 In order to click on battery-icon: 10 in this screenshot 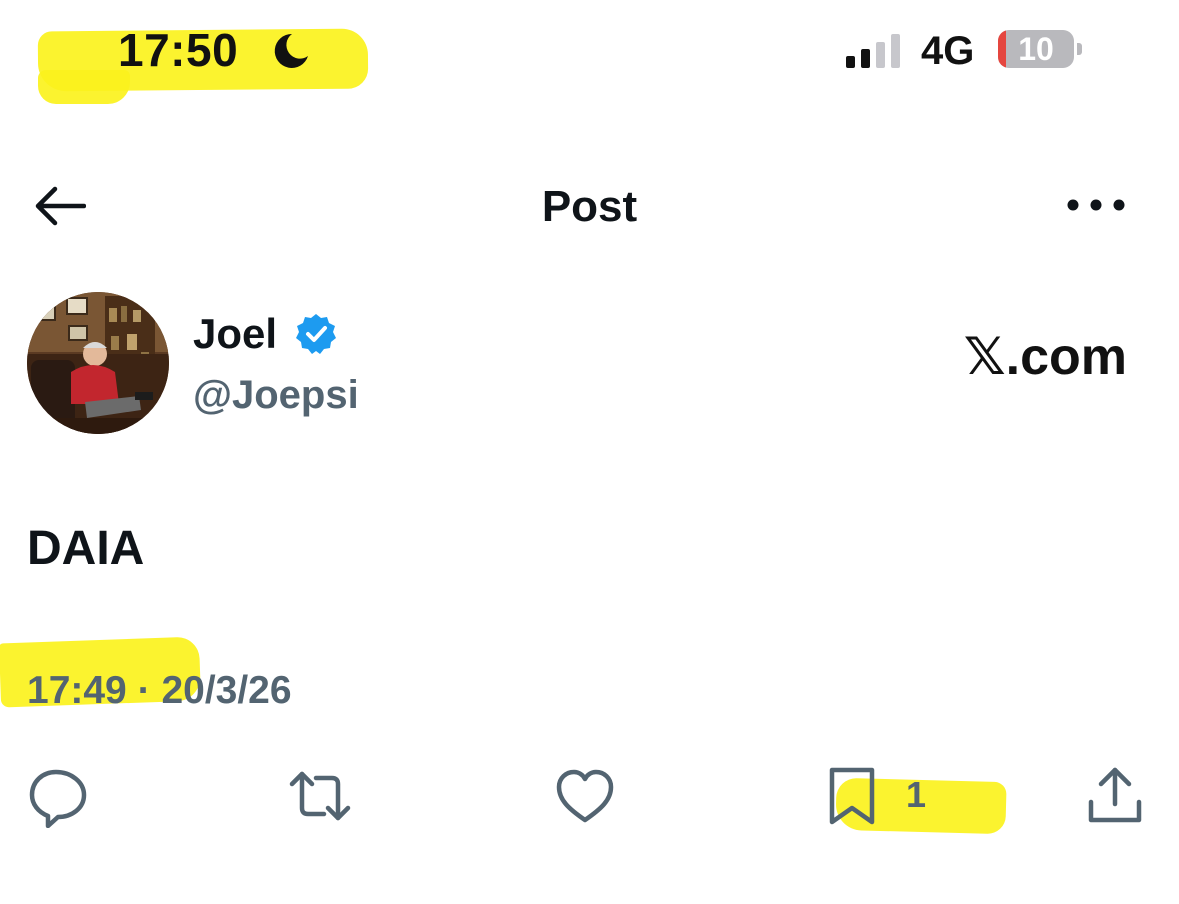, I will do `click(1036, 49)`.